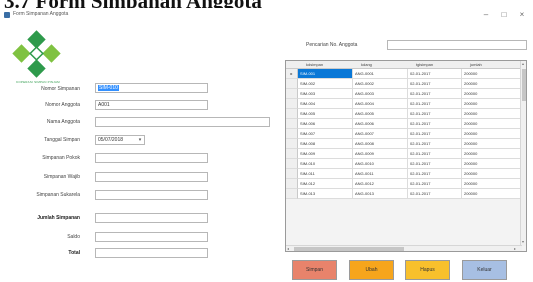  I want to click on vertical-scrollbar: ▴ ▾, so click(523, 153).